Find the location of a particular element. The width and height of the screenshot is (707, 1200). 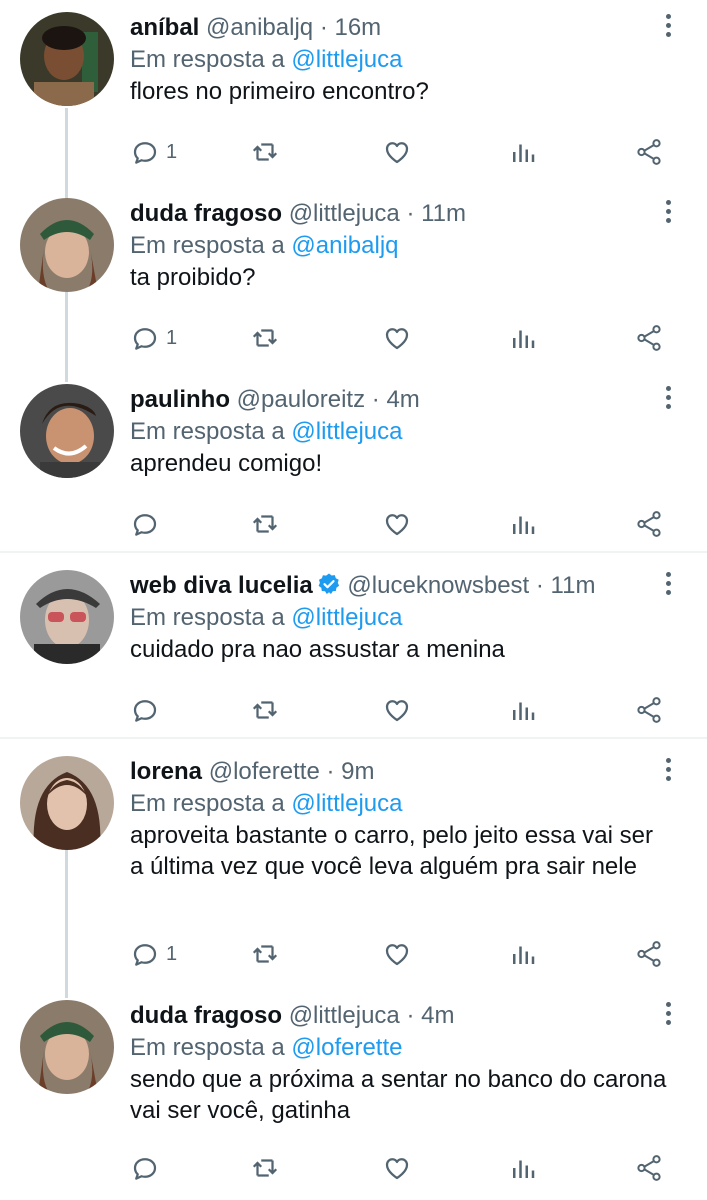

tweet-header: lorena @loferette · 9m is located at coordinates (252, 772).